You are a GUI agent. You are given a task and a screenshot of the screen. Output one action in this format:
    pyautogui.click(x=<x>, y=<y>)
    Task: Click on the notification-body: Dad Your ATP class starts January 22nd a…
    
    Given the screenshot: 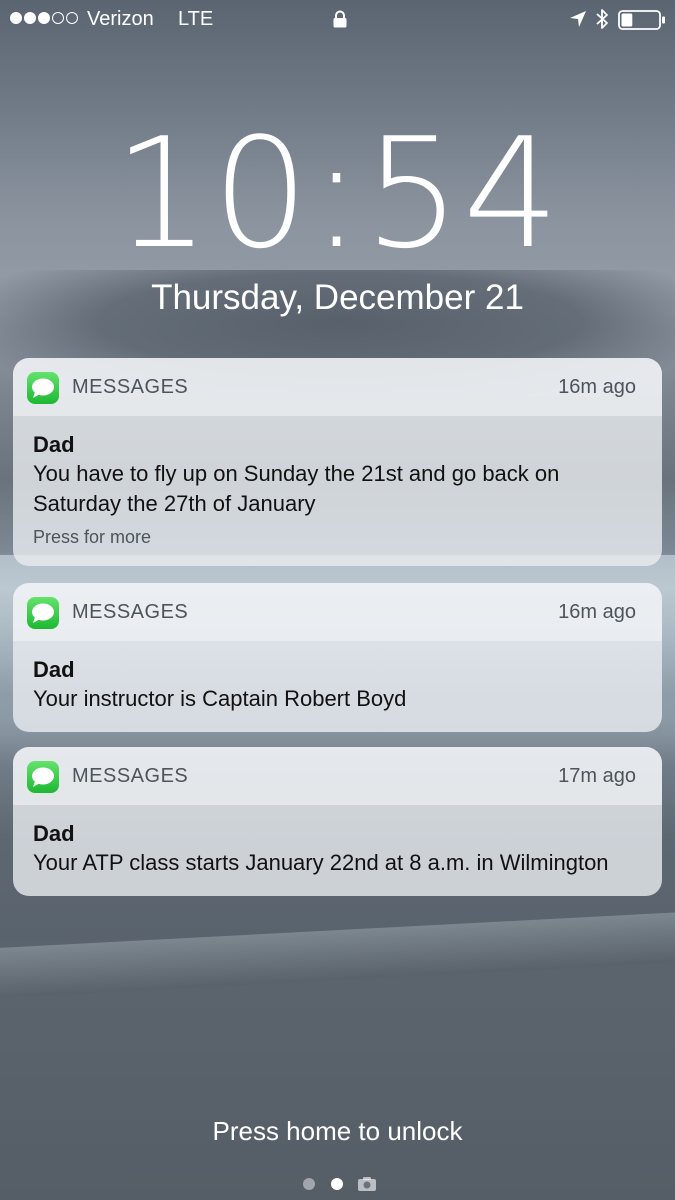 What is the action you would take?
    pyautogui.click(x=337, y=850)
    